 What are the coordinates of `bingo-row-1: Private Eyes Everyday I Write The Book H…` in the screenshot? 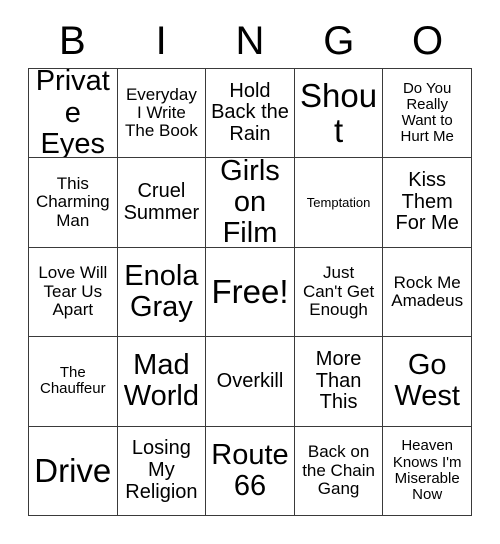 It's located at (250, 114).